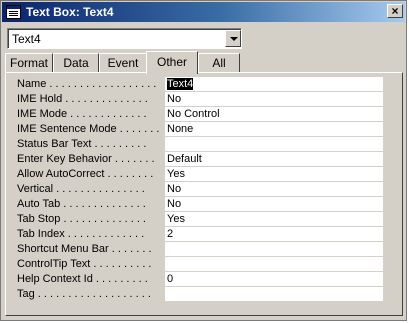  What do you see at coordinates (70, 12) in the screenshot?
I see `window-title: Text Box: Text4` at bounding box center [70, 12].